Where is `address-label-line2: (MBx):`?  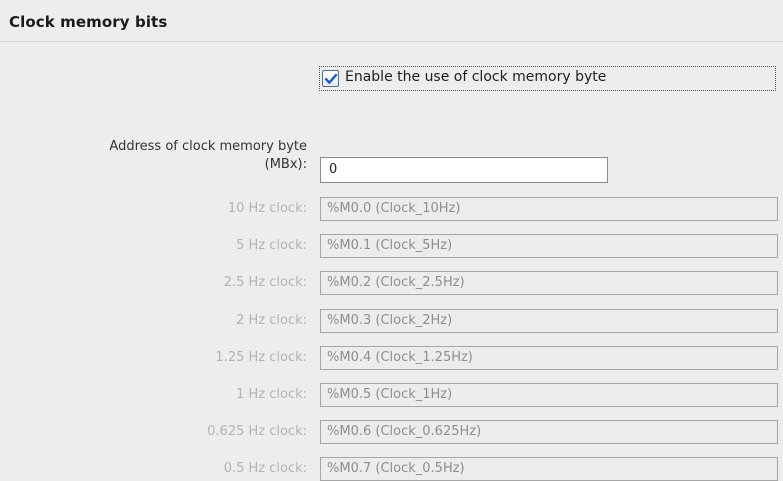 address-label-line2: (MBx): is located at coordinates (285, 164).